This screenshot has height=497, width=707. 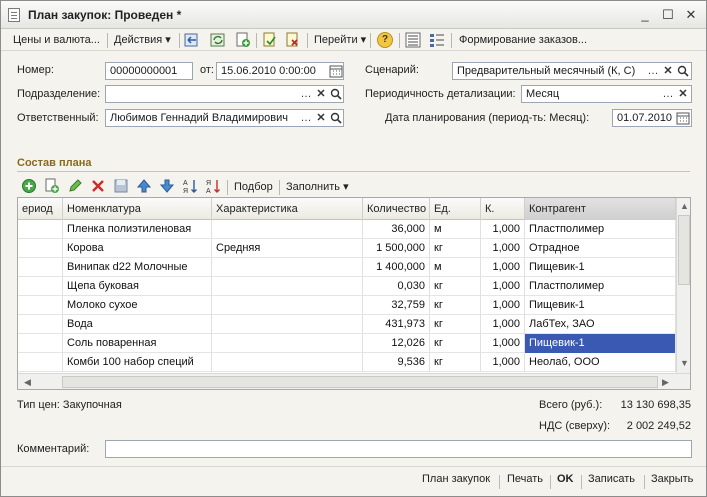 What do you see at coordinates (503, 209) in the screenshot?
I see `column-header-coef: К.` at bounding box center [503, 209].